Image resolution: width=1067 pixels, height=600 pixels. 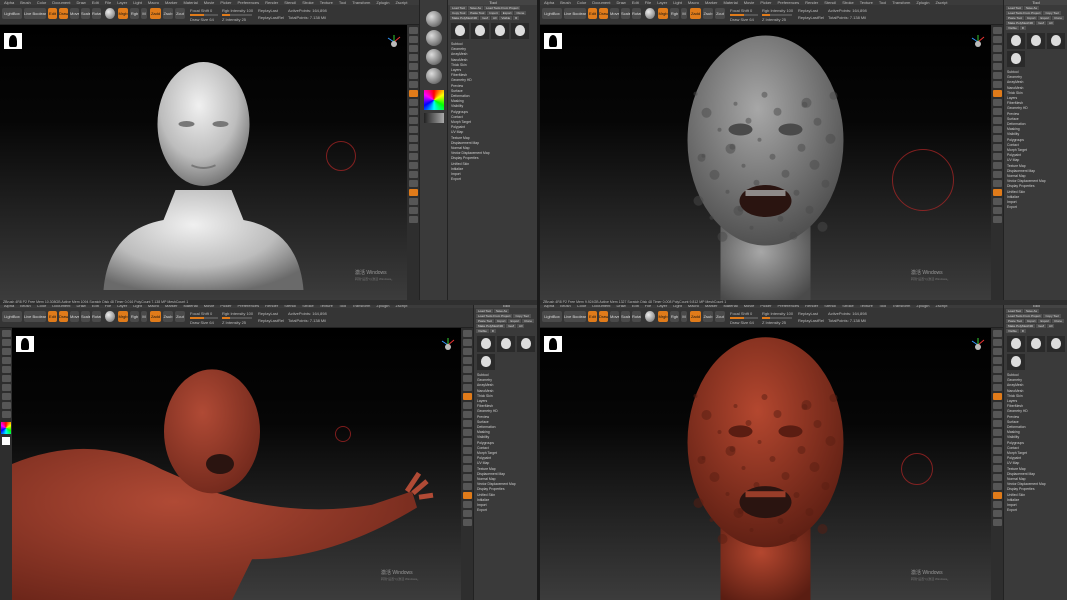 What do you see at coordinates (1015, 321) in the screenshot?
I see `tool-panel-button: Paste Tool` at bounding box center [1015, 321].